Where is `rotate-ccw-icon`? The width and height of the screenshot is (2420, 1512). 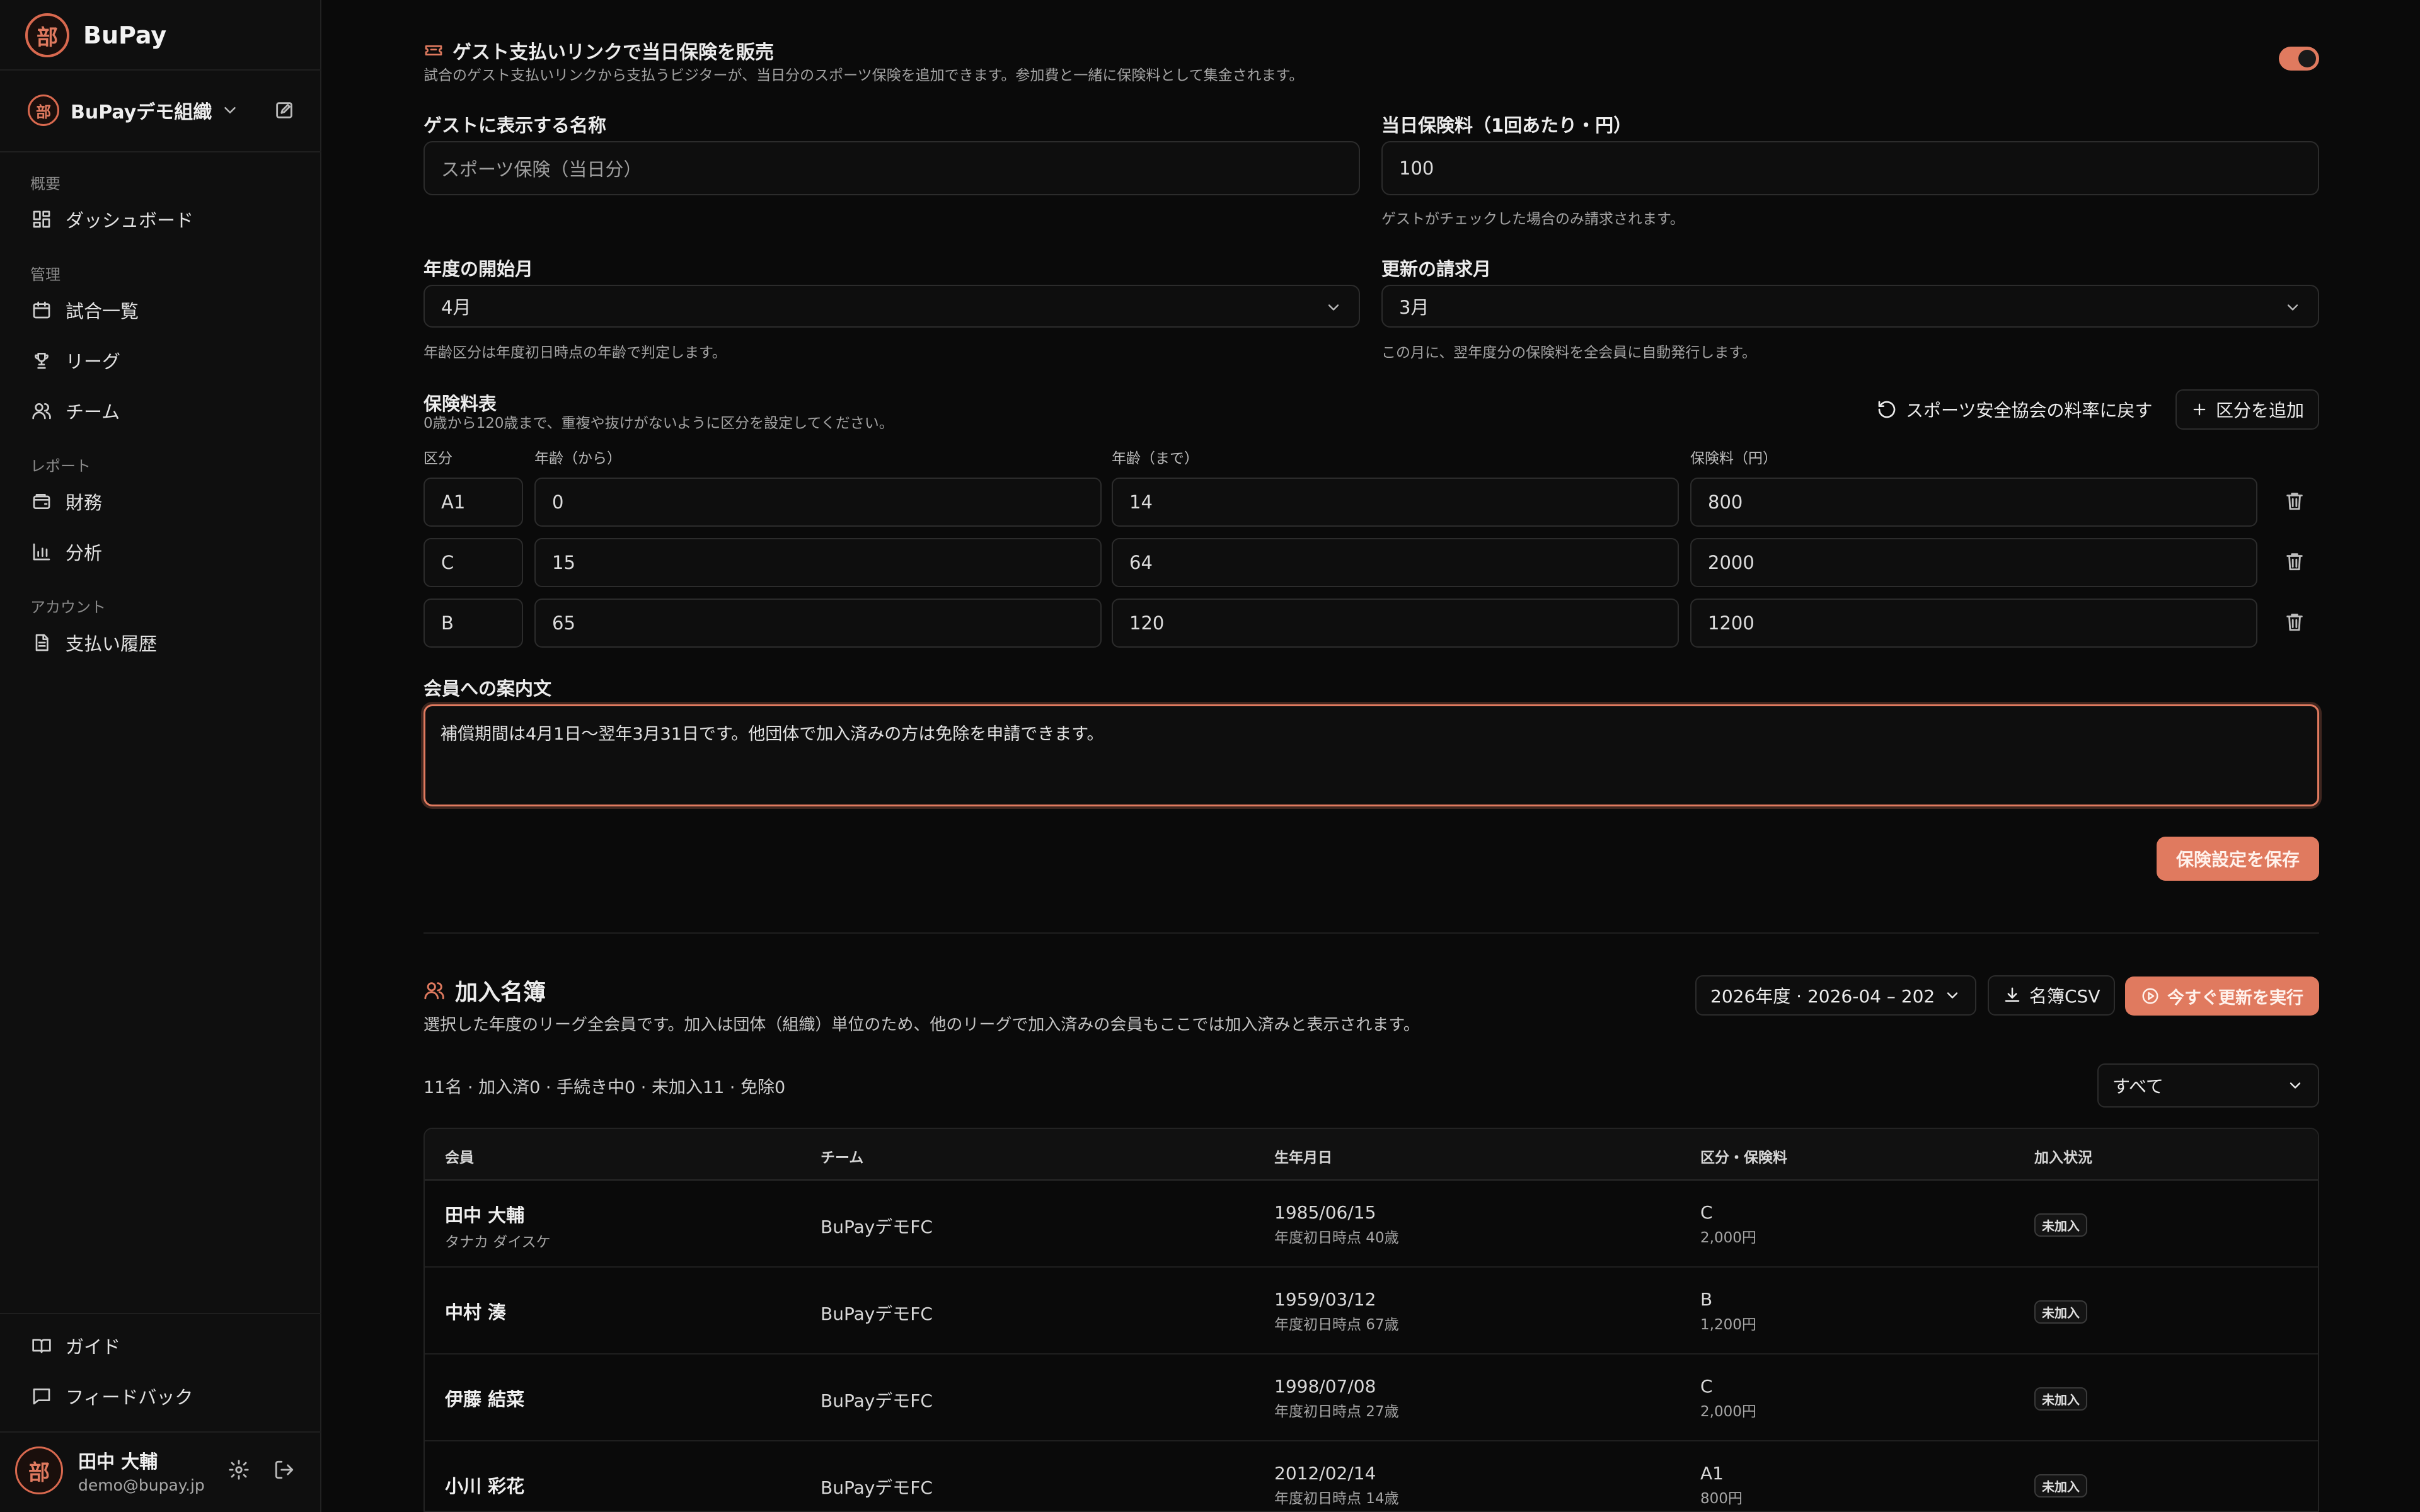 rotate-ccw-icon is located at coordinates (1887, 409).